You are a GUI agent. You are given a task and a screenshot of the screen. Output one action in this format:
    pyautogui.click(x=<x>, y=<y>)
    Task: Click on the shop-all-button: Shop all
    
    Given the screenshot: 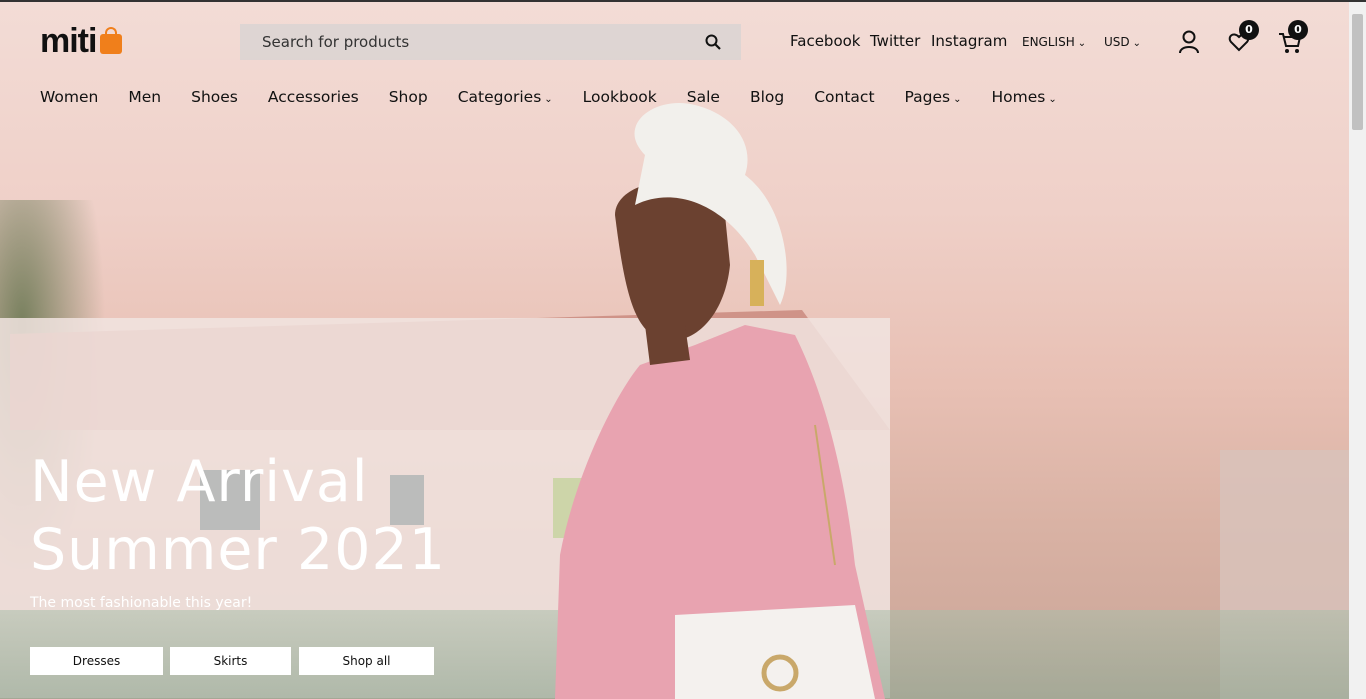 What is the action you would take?
    pyautogui.click(x=366, y=661)
    